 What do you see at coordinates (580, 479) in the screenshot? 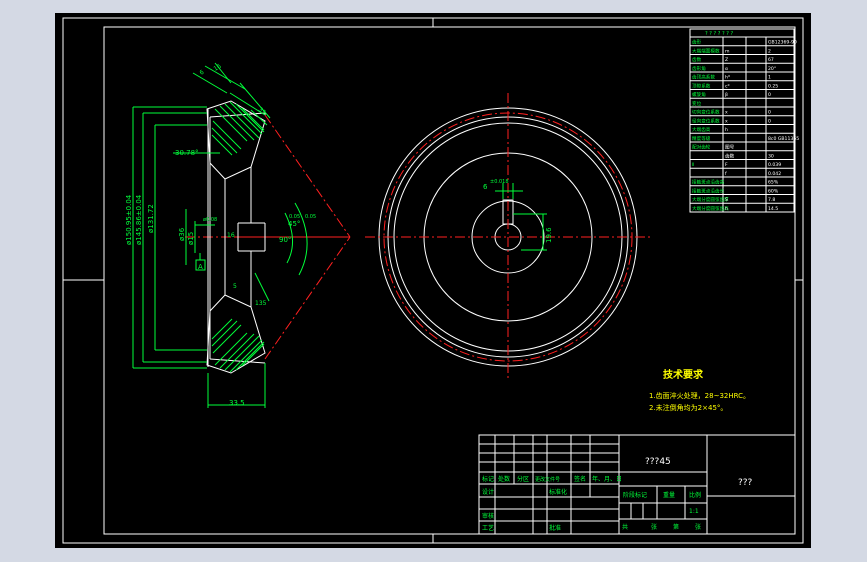
I see `tb-sign: 签名` at bounding box center [580, 479].